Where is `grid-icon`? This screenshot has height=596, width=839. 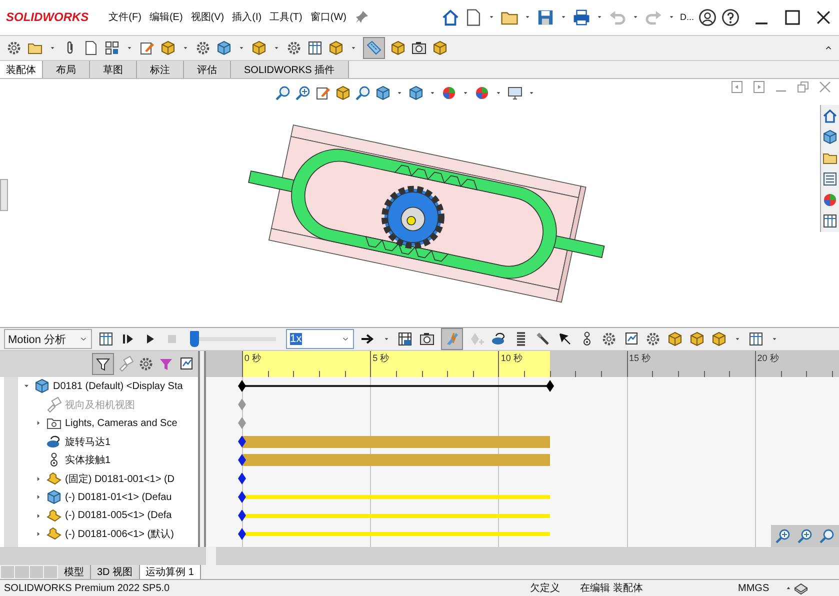
grid-icon is located at coordinates (112, 48).